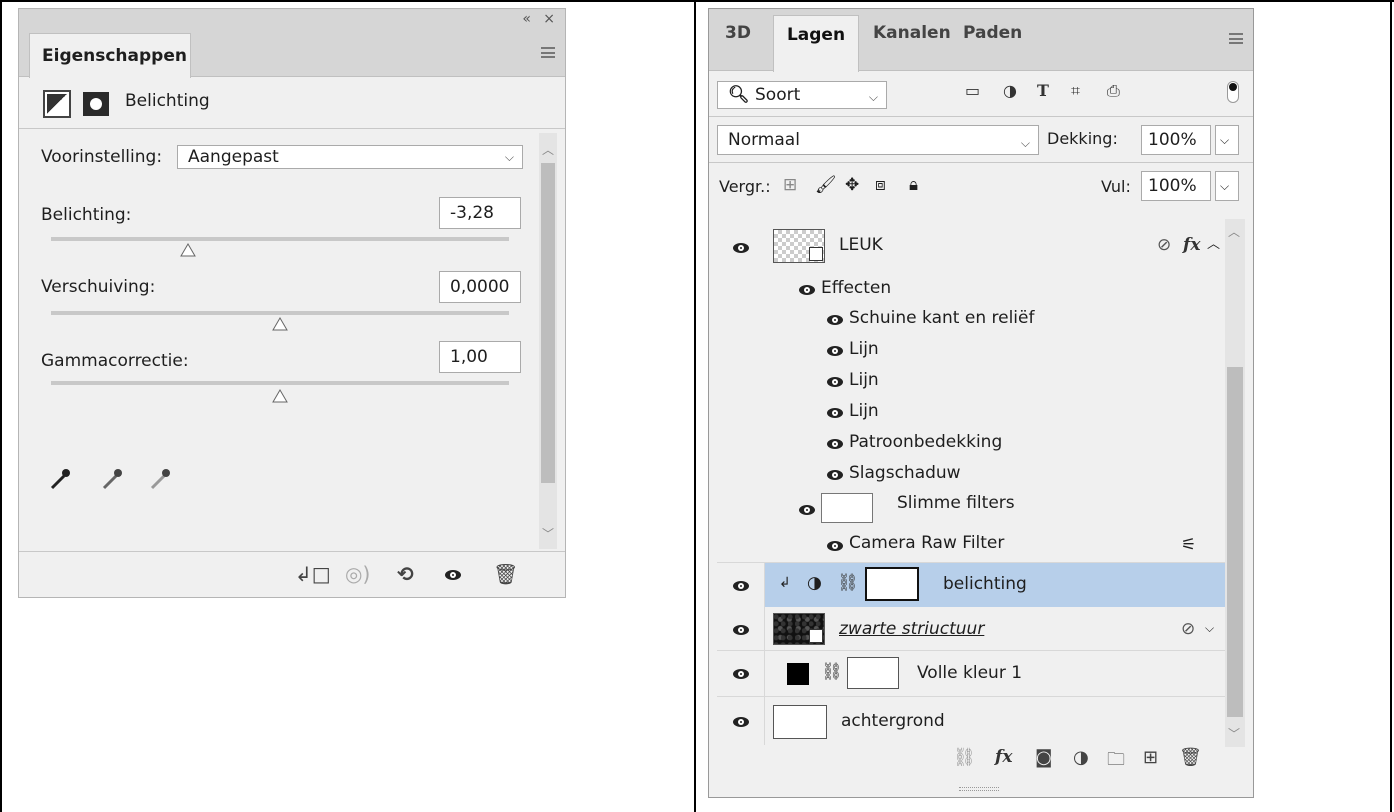  Describe the element at coordinates (852, 185) in the screenshot. I see `lock-position-icon: ✥` at that location.